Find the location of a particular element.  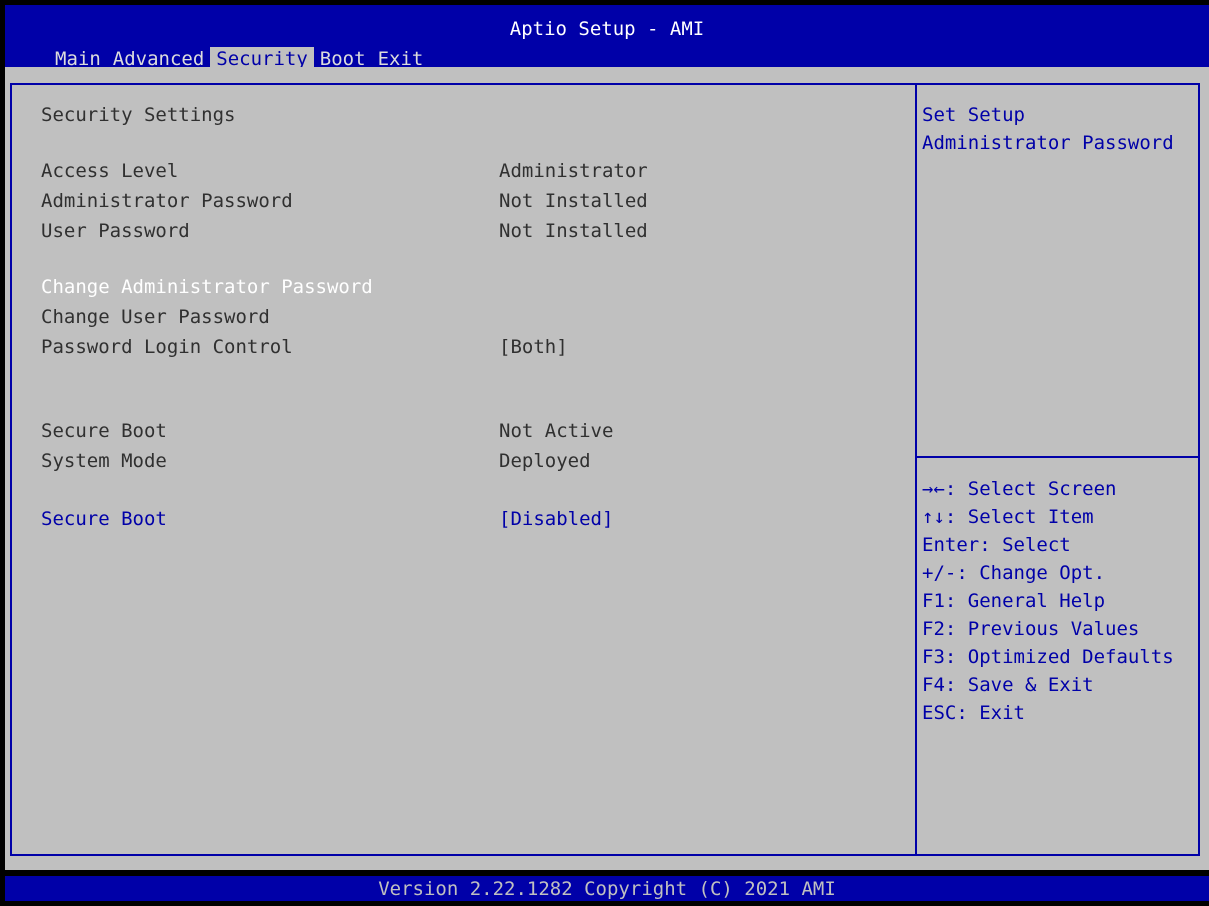

key-f1: F1: General Help is located at coordinates (1014, 601).